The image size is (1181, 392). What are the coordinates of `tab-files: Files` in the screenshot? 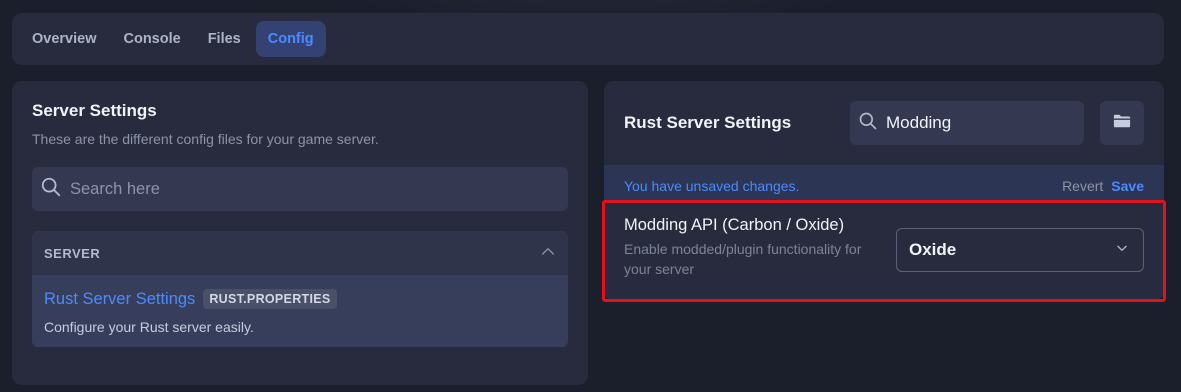 It's located at (224, 39).